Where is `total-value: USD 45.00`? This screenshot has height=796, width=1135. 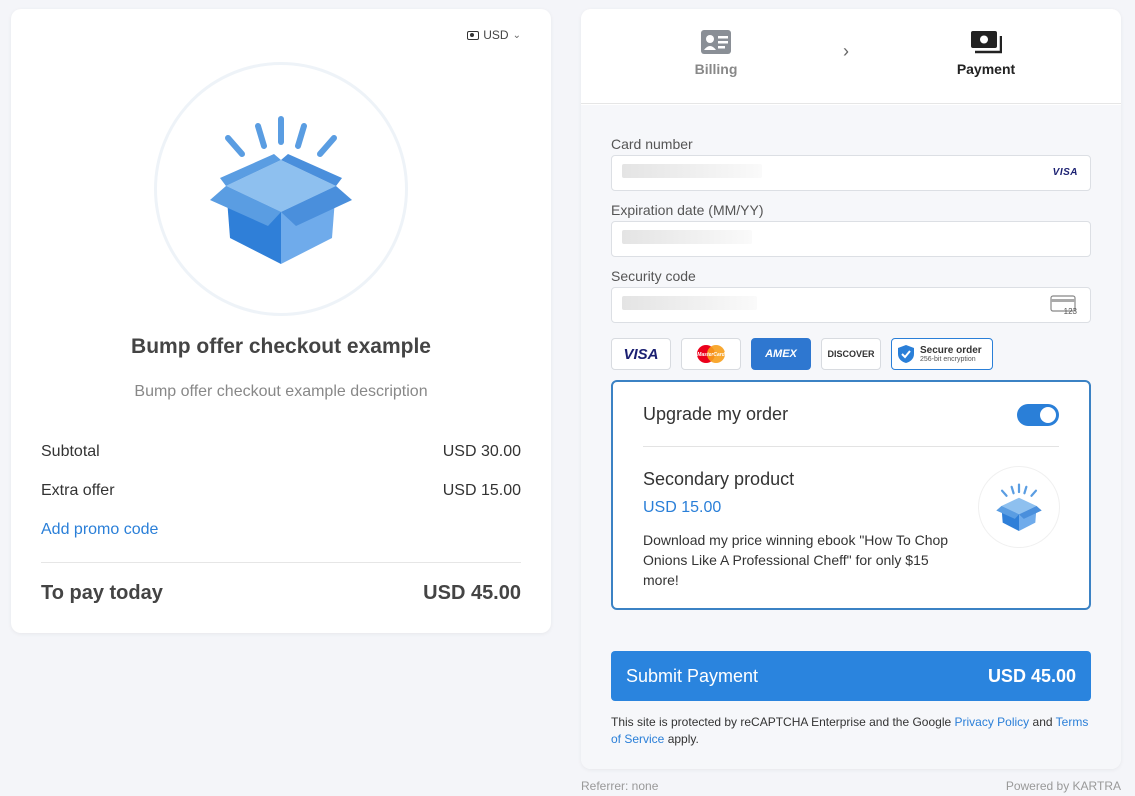
total-value: USD 45.00 is located at coordinates (472, 593).